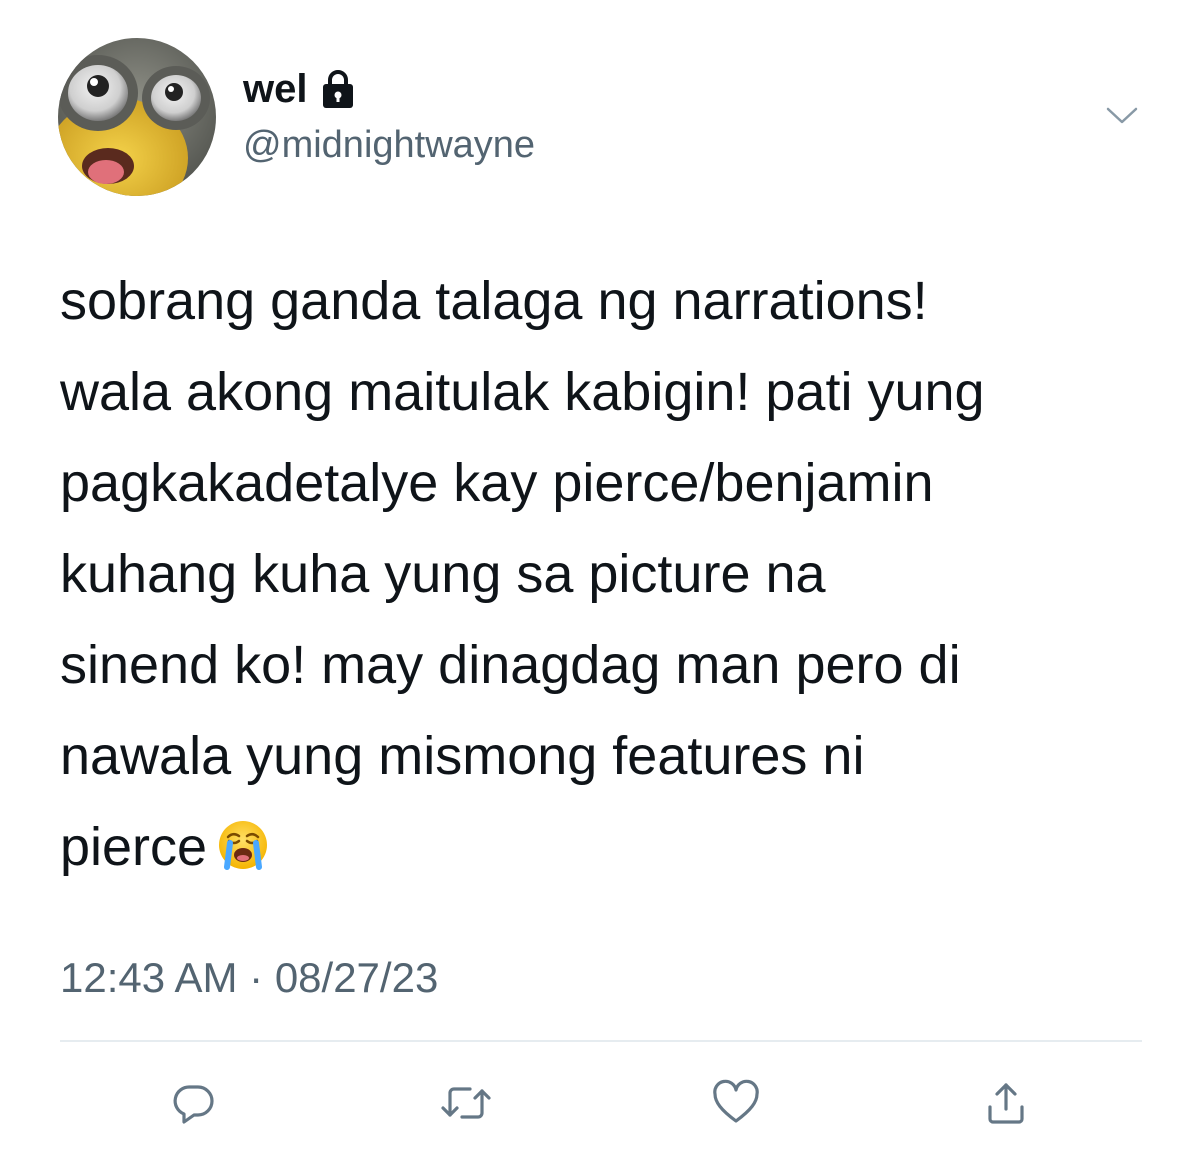  What do you see at coordinates (389, 145) in the screenshot?
I see `user-handle: @midnightwayne` at bounding box center [389, 145].